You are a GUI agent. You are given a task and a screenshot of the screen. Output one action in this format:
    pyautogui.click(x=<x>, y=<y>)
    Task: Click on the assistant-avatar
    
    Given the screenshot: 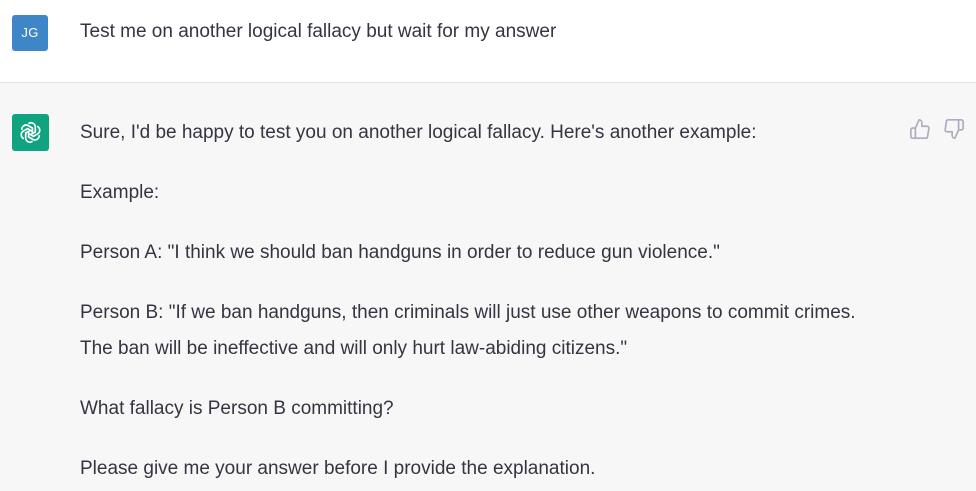 What is the action you would take?
    pyautogui.click(x=30, y=132)
    